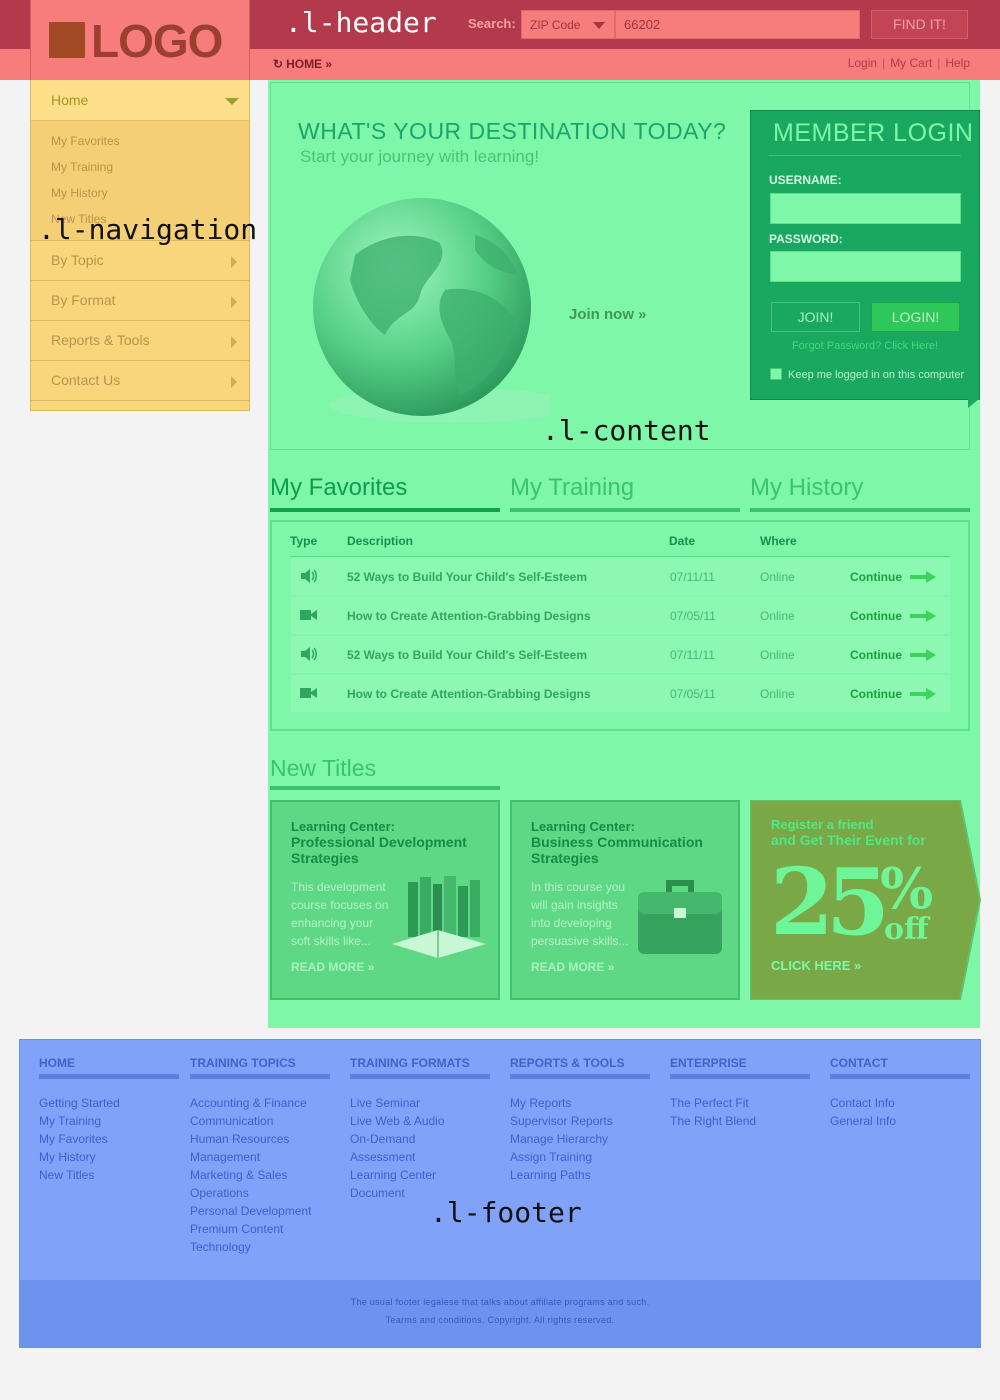 Image resolution: width=1000 pixels, height=1400 pixels. I want to click on nav-item-home: Home, so click(140, 100).